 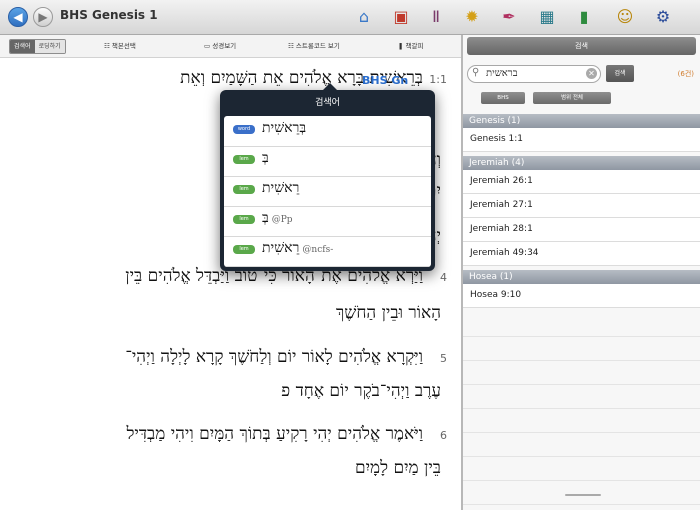 I want to click on page-title: BHS Genesis 1, so click(x=109, y=15).